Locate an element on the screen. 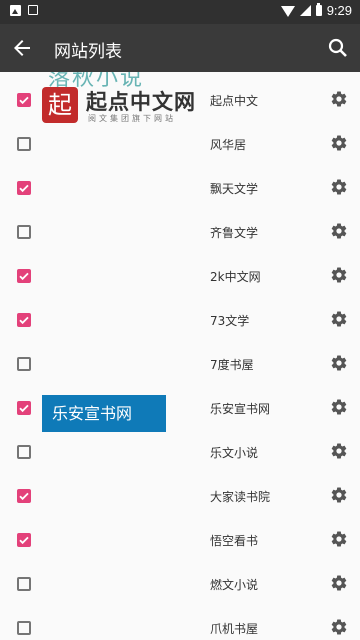 This screenshot has height=640, width=360. search-icon is located at coordinates (338, 48).